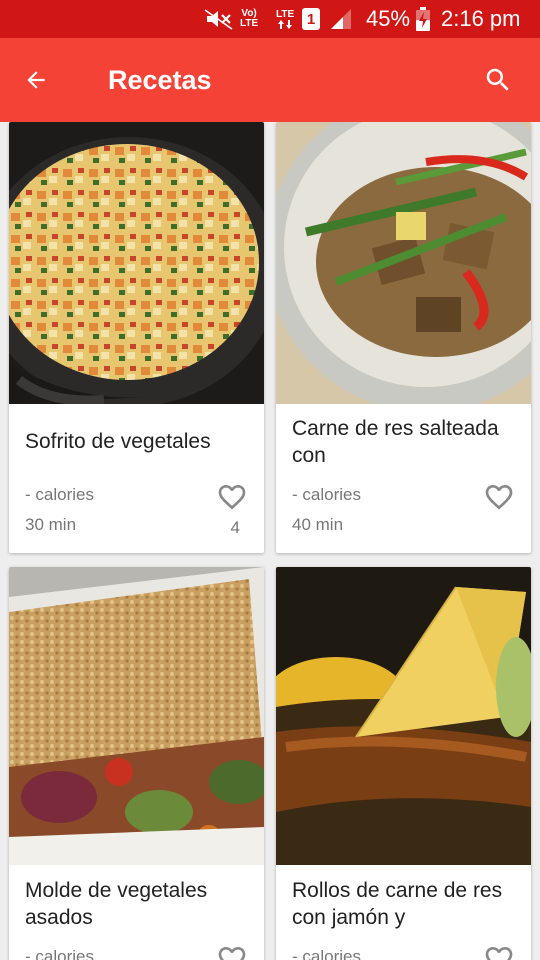 This screenshot has width=540, height=960. Describe the element at coordinates (116, 904) in the screenshot. I see `recipe-title: Molde de vegetales asados` at that location.